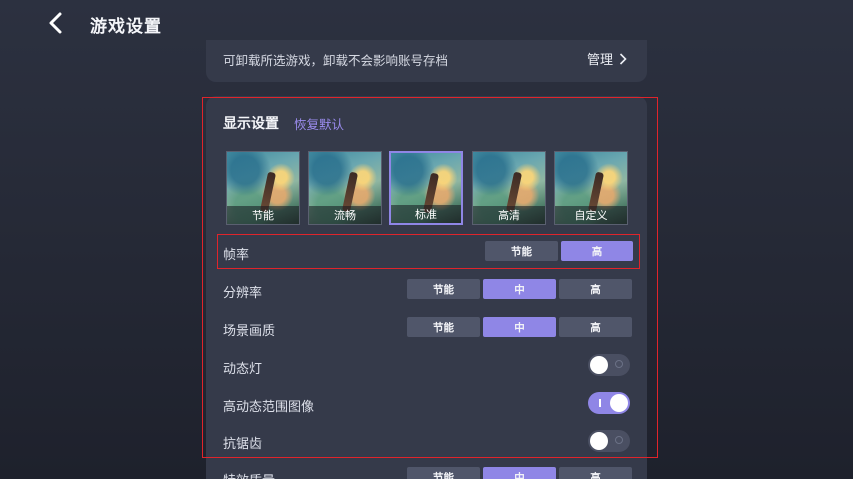 The height and width of the screenshot is (479, 853). I want to click on display-settings-title: 显示设置, so click(251, 124).